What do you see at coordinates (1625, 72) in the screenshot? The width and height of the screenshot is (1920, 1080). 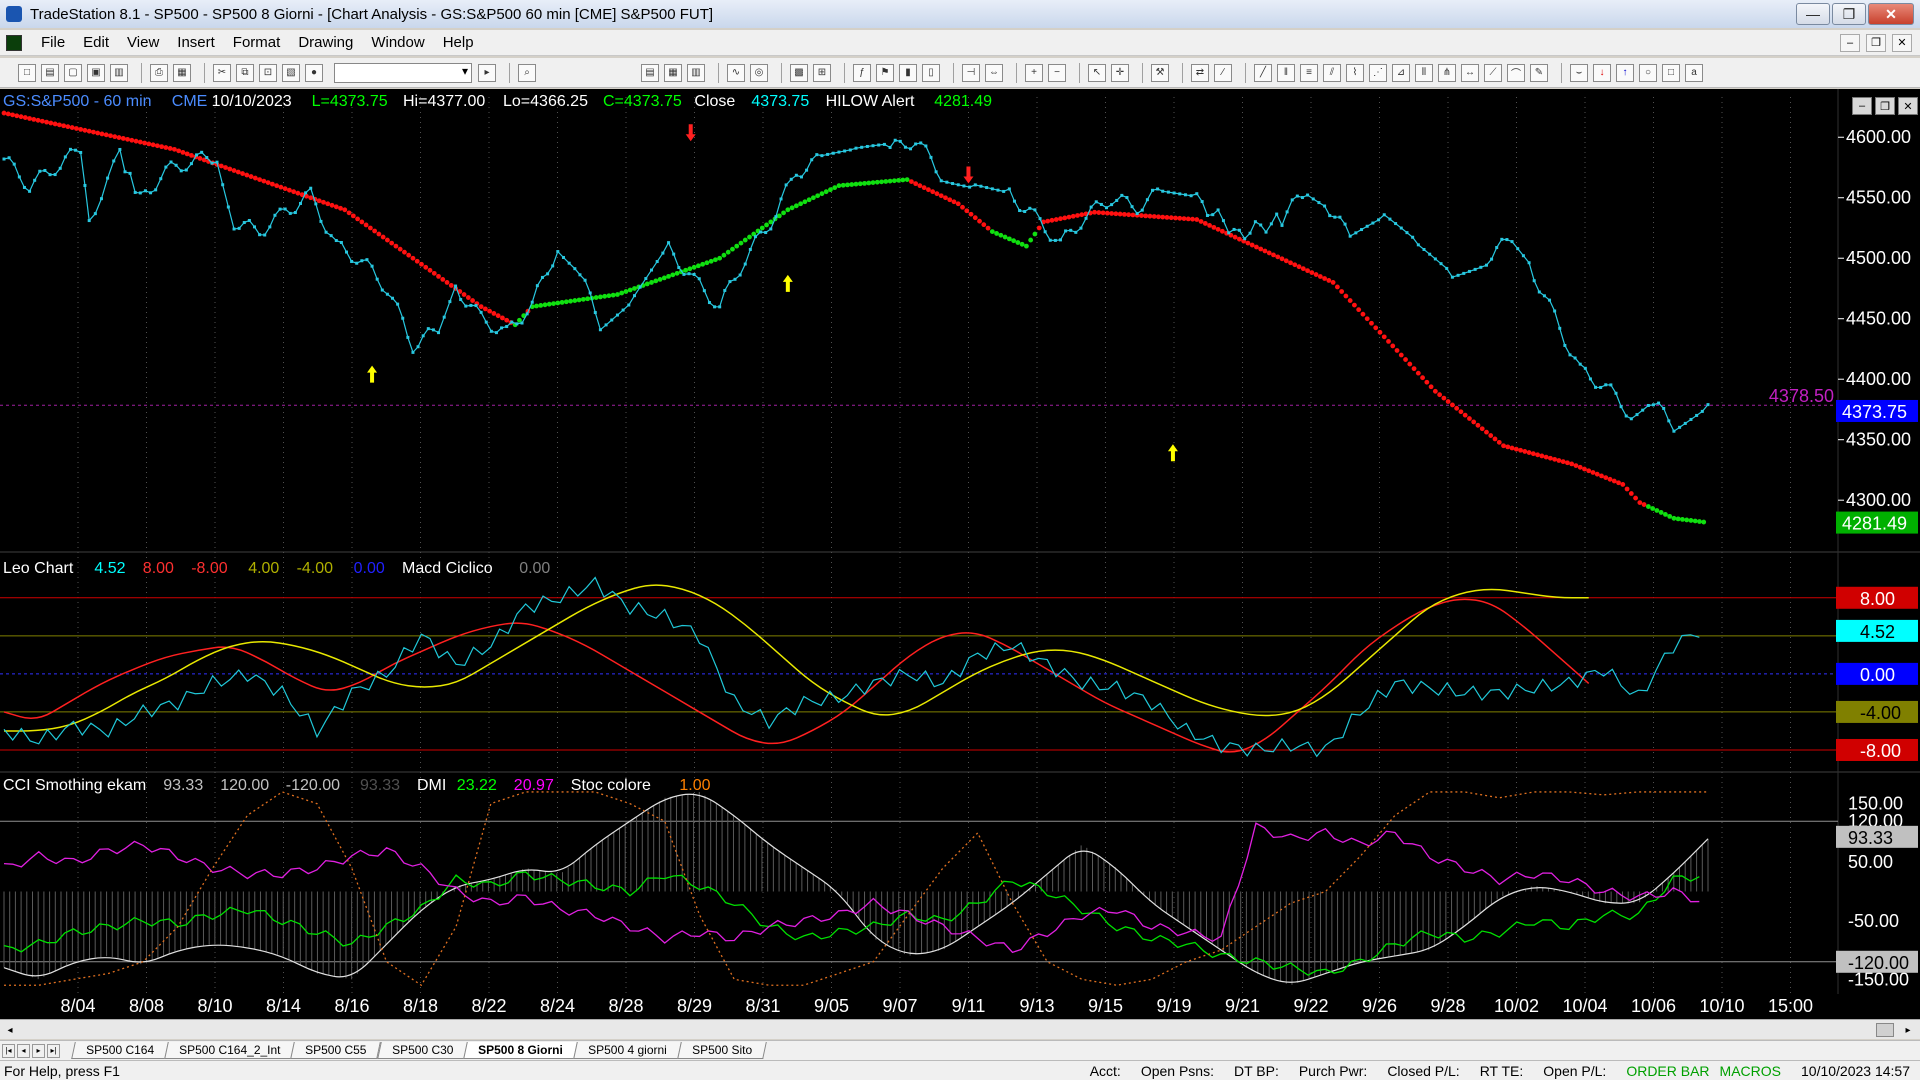 I see `arrow-up-icon: ↑` at bounding box center [1625, 72].